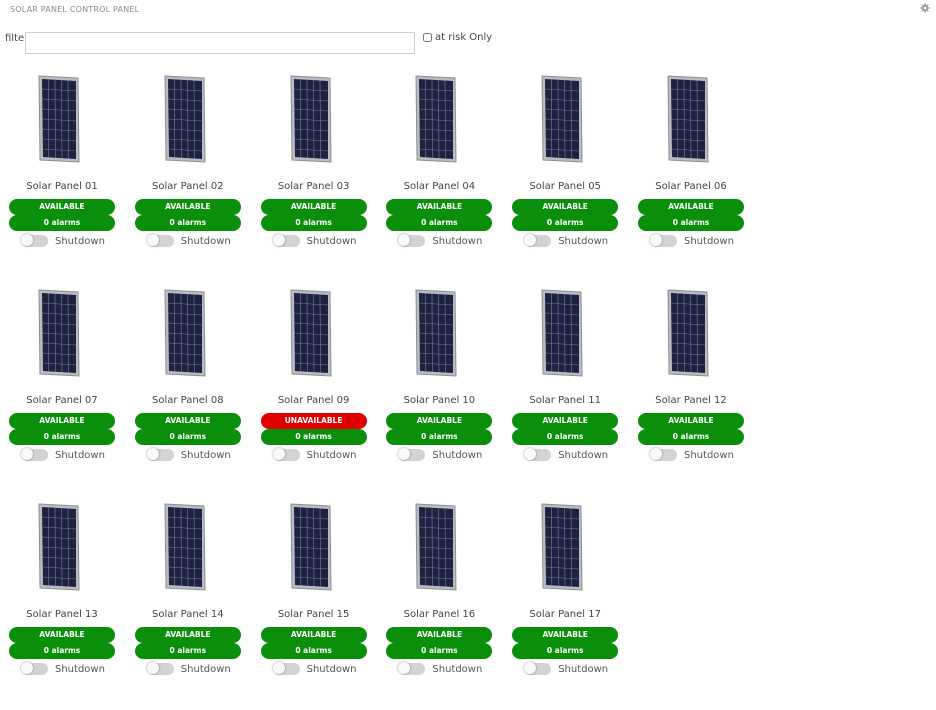  I want to click on at-risk-only-option: at risk Only, so click(457, 37).